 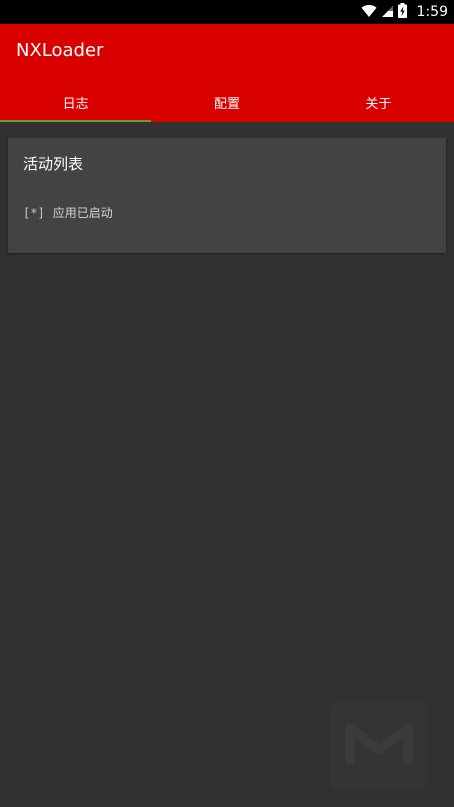 I want to click on tab-about: 关于, so click(x=378, y=102).